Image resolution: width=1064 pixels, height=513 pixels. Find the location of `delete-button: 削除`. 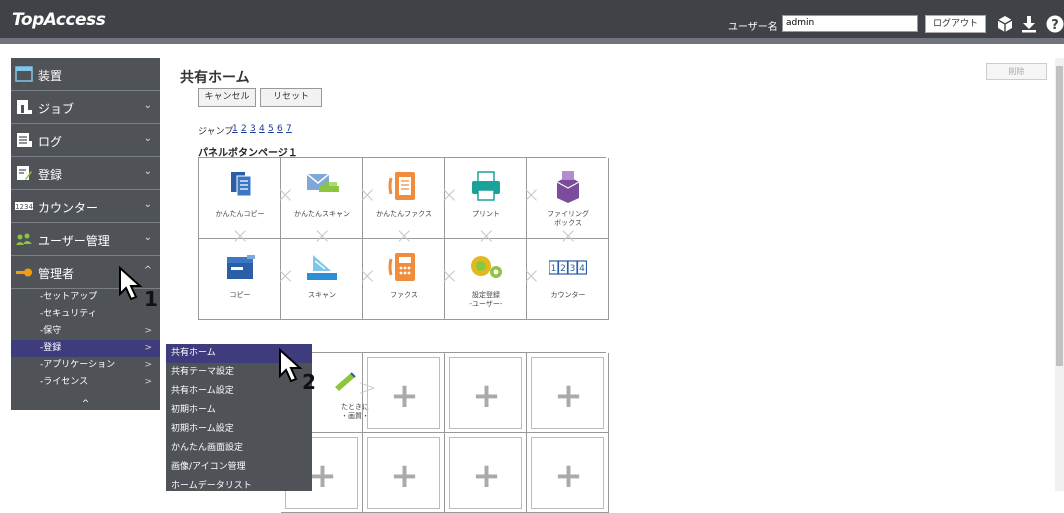

delete-button: 削除 is located at coordinates (1016, 71).